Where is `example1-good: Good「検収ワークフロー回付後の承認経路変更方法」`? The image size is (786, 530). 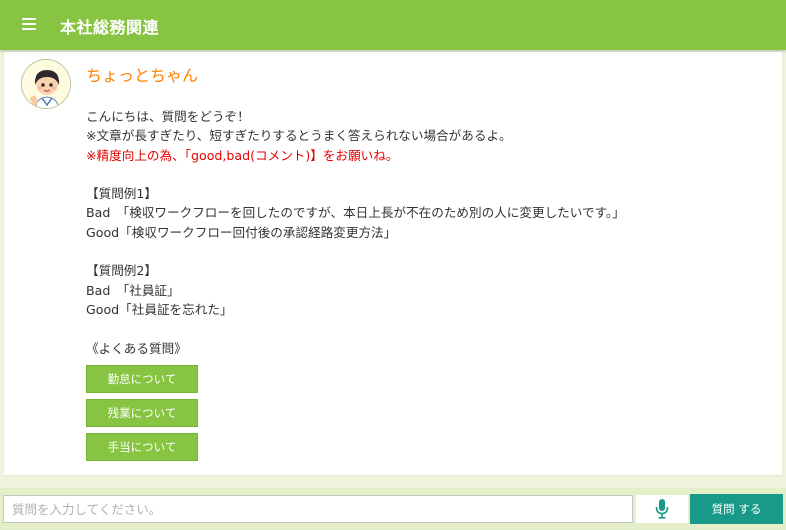 example1-good: Good「検収ワークフロー回付後の承認経路変更方法」 is located at coordinates (241, 232).